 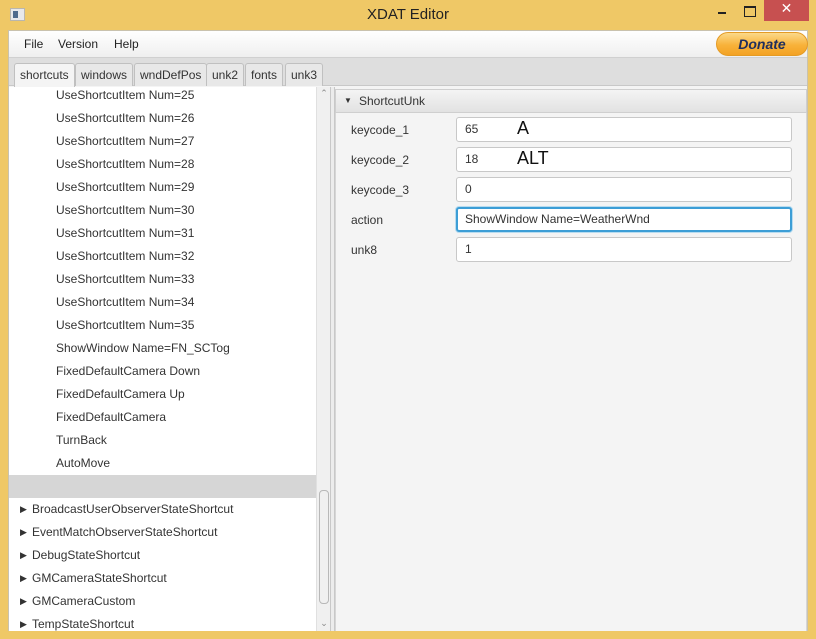 I want to click on tree-branch-label: GMCameraCustom, so click(x=84, y=601).